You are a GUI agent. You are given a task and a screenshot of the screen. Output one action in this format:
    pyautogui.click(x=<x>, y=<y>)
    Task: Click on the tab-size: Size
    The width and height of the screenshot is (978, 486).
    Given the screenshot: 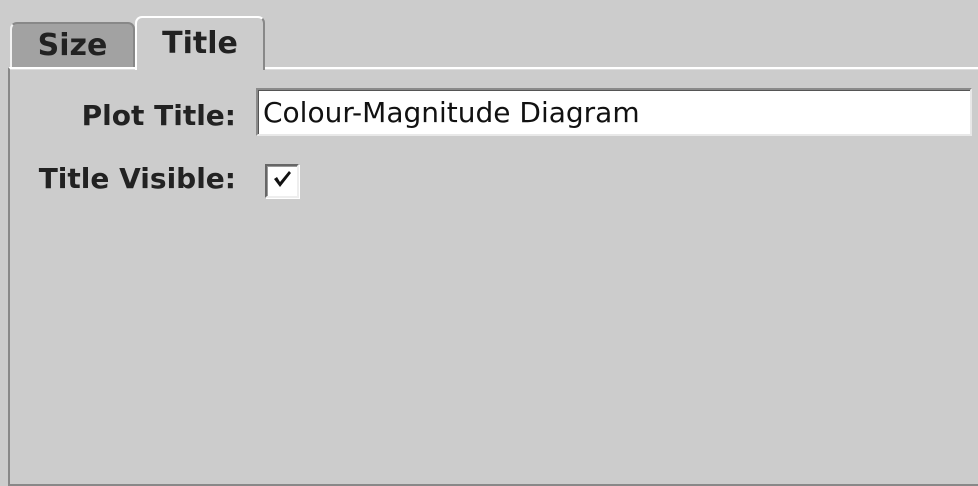 What is the action you would take?
    pyautogui.click(x=72, y=45)
    